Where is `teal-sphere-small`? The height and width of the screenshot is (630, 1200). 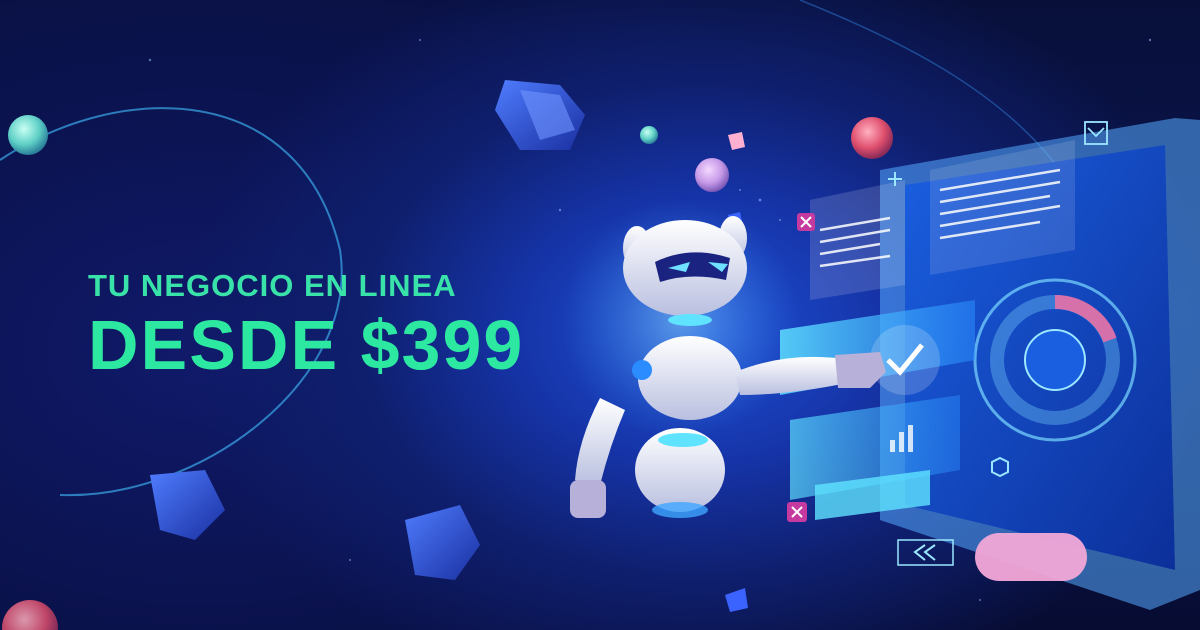 teal-sphere-small is located at coordinates (649, 135).